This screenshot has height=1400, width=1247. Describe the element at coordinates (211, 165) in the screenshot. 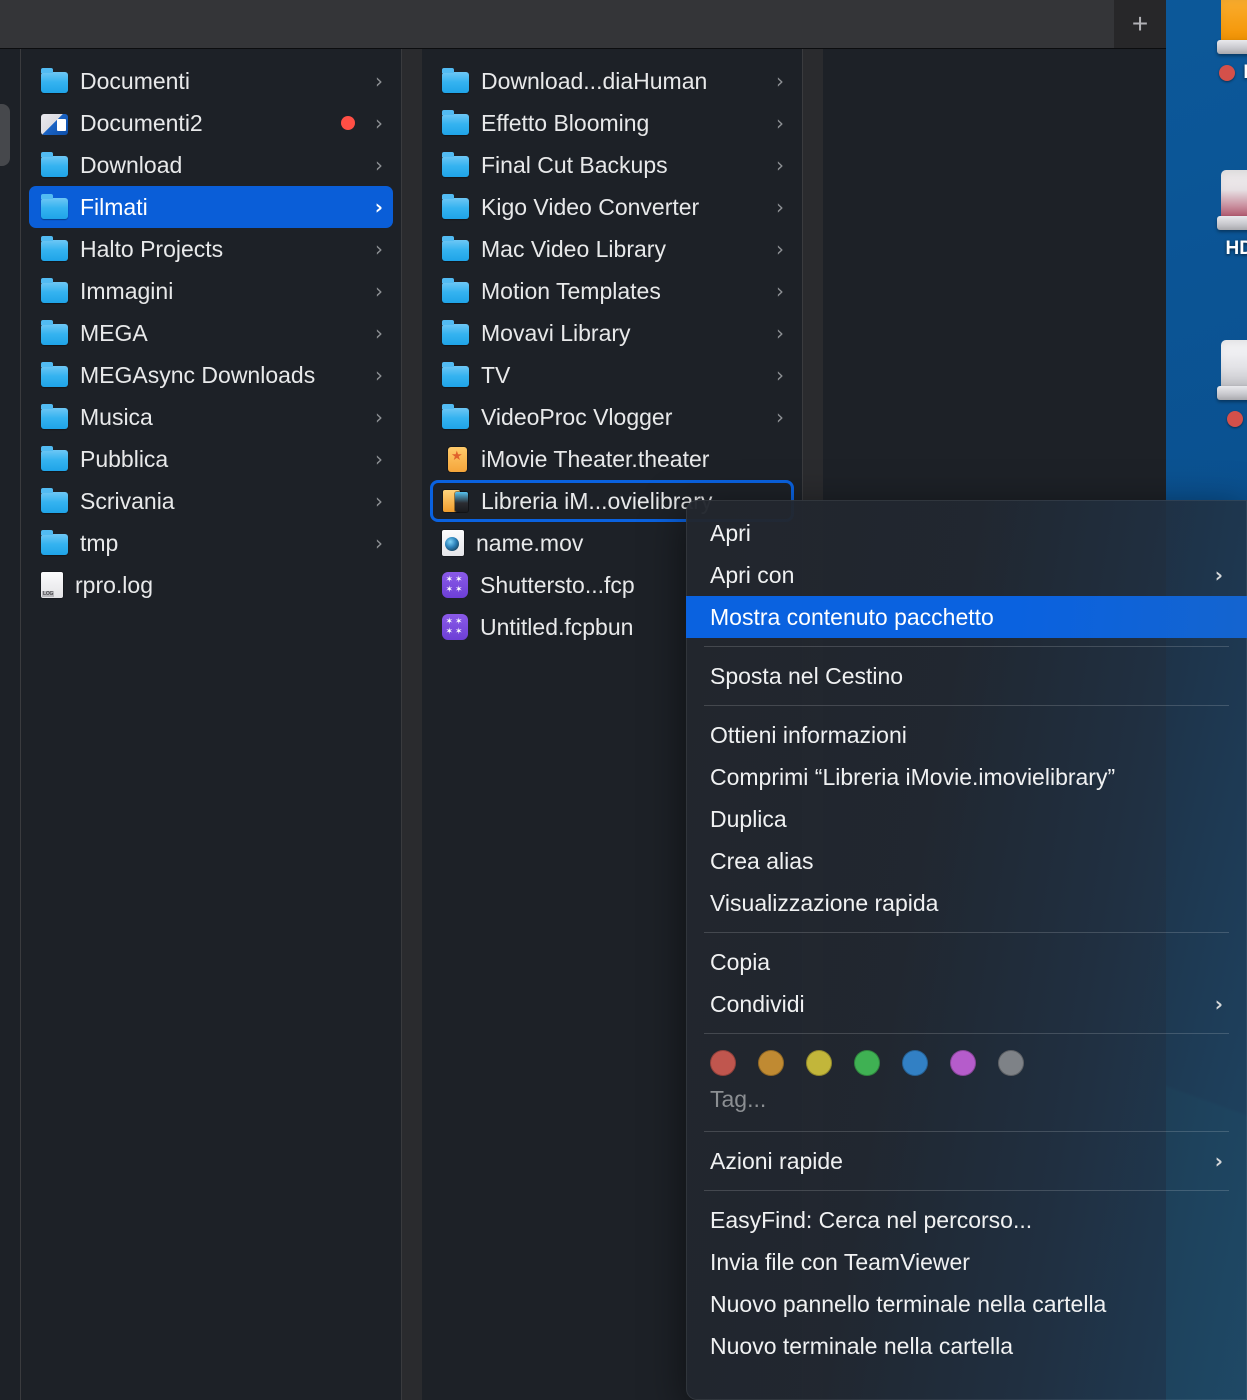

I see `file-row-download: Download ›` at that location.